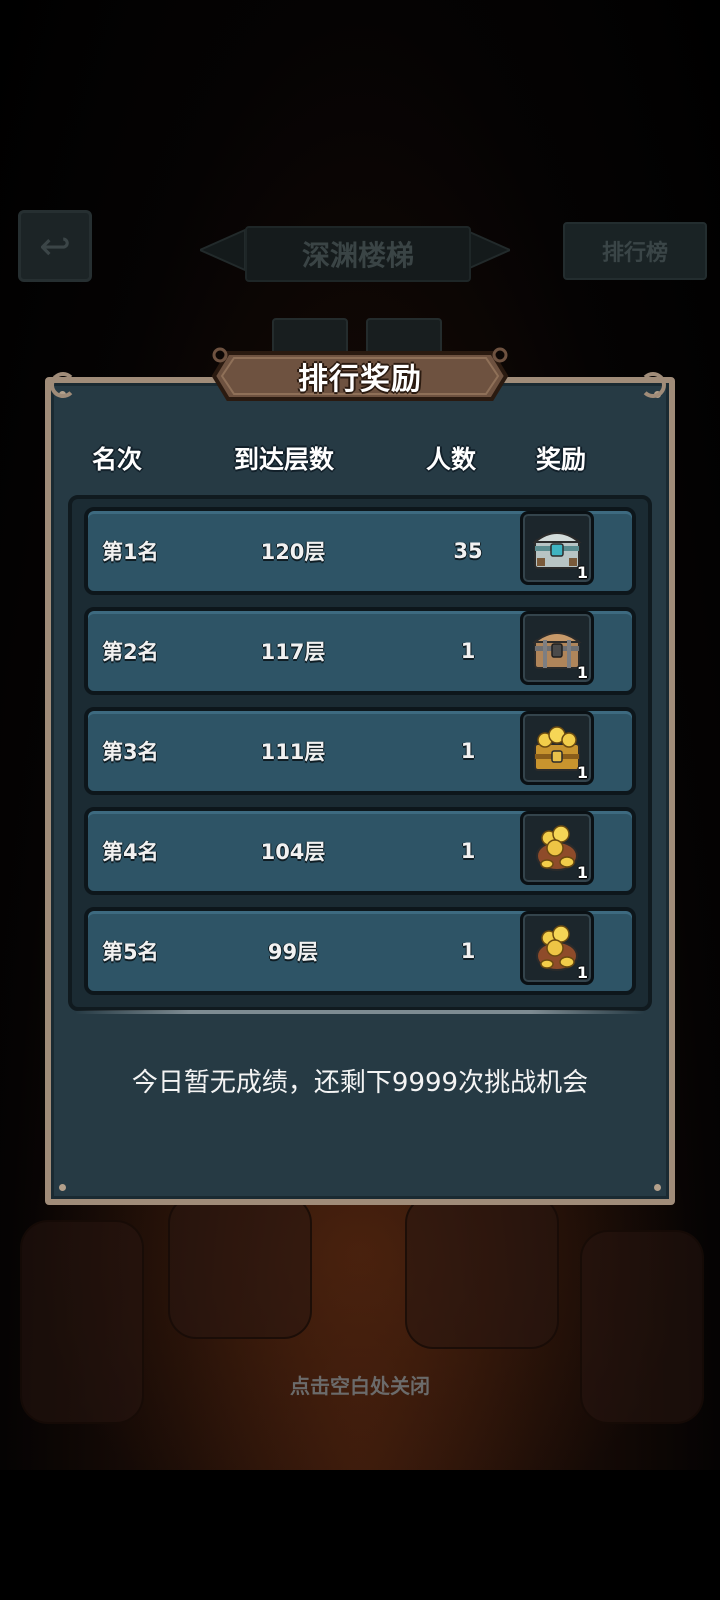  What do you see at coordinates (293, 752) in the screenshot?
I see `floor-value: 111层` at bounding box center [293, 752].